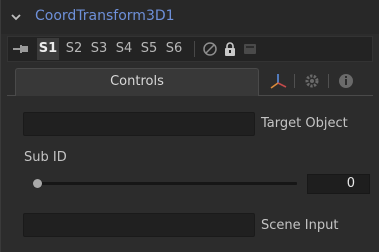  What do you see at coordinates (105, 16) in the screenshot?
I see `node-title: CoordTransform3D1` at bounding box center [105, 16].